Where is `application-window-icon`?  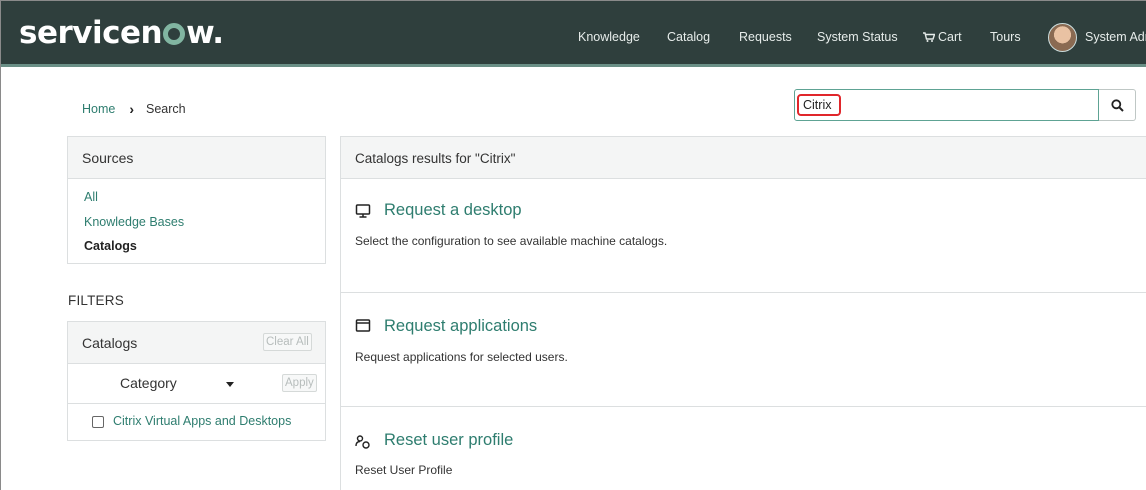
application-window-icon is located at coordinates (363, 325).